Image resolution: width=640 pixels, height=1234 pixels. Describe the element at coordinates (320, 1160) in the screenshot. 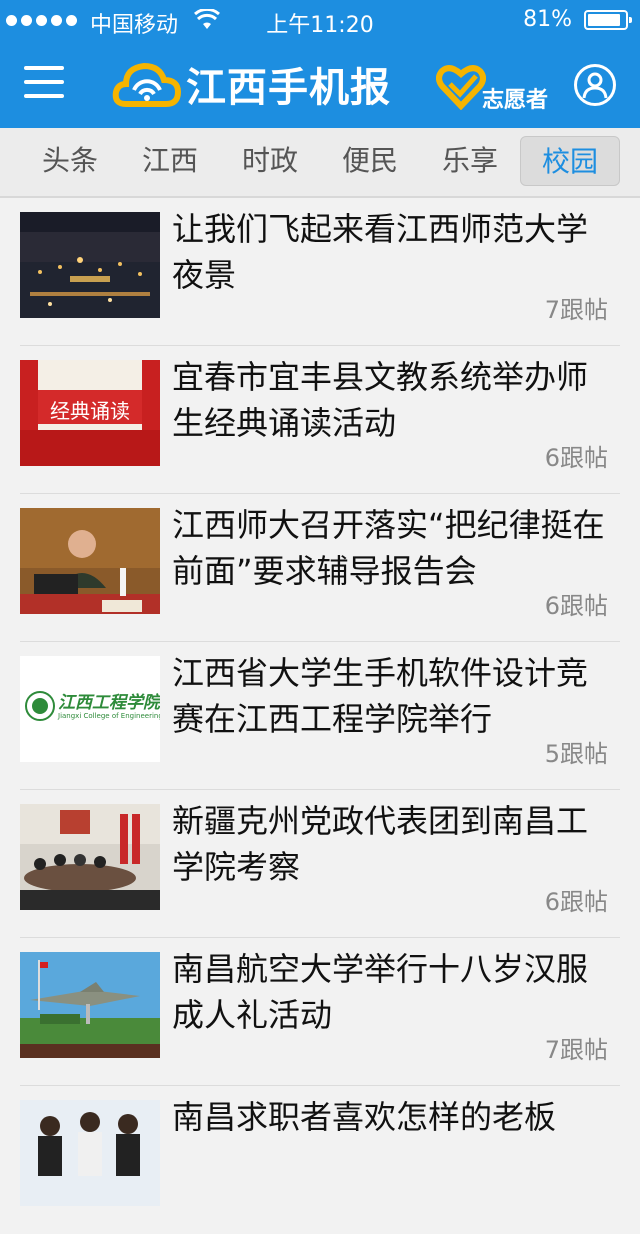

I see `article-item: 南昌求职者喜欢怎样的老板` at that location.